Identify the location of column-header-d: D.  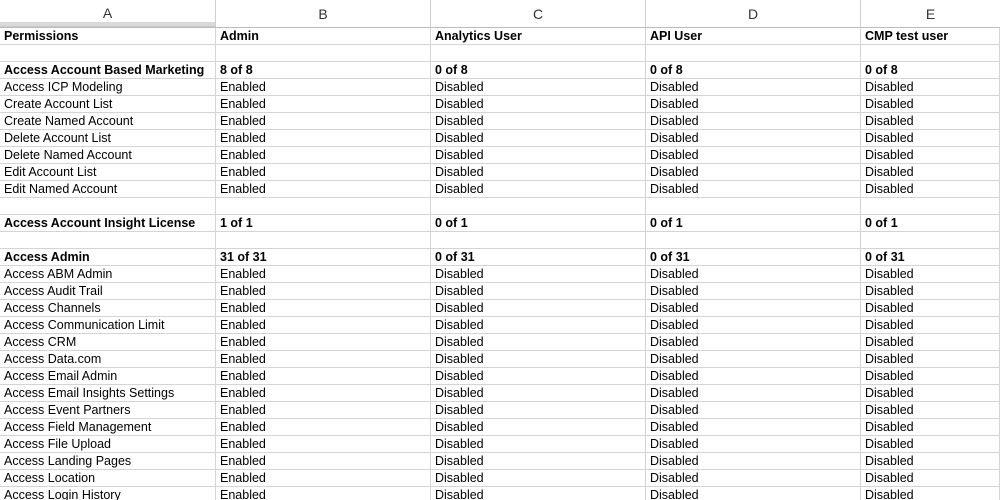
(753, 13).